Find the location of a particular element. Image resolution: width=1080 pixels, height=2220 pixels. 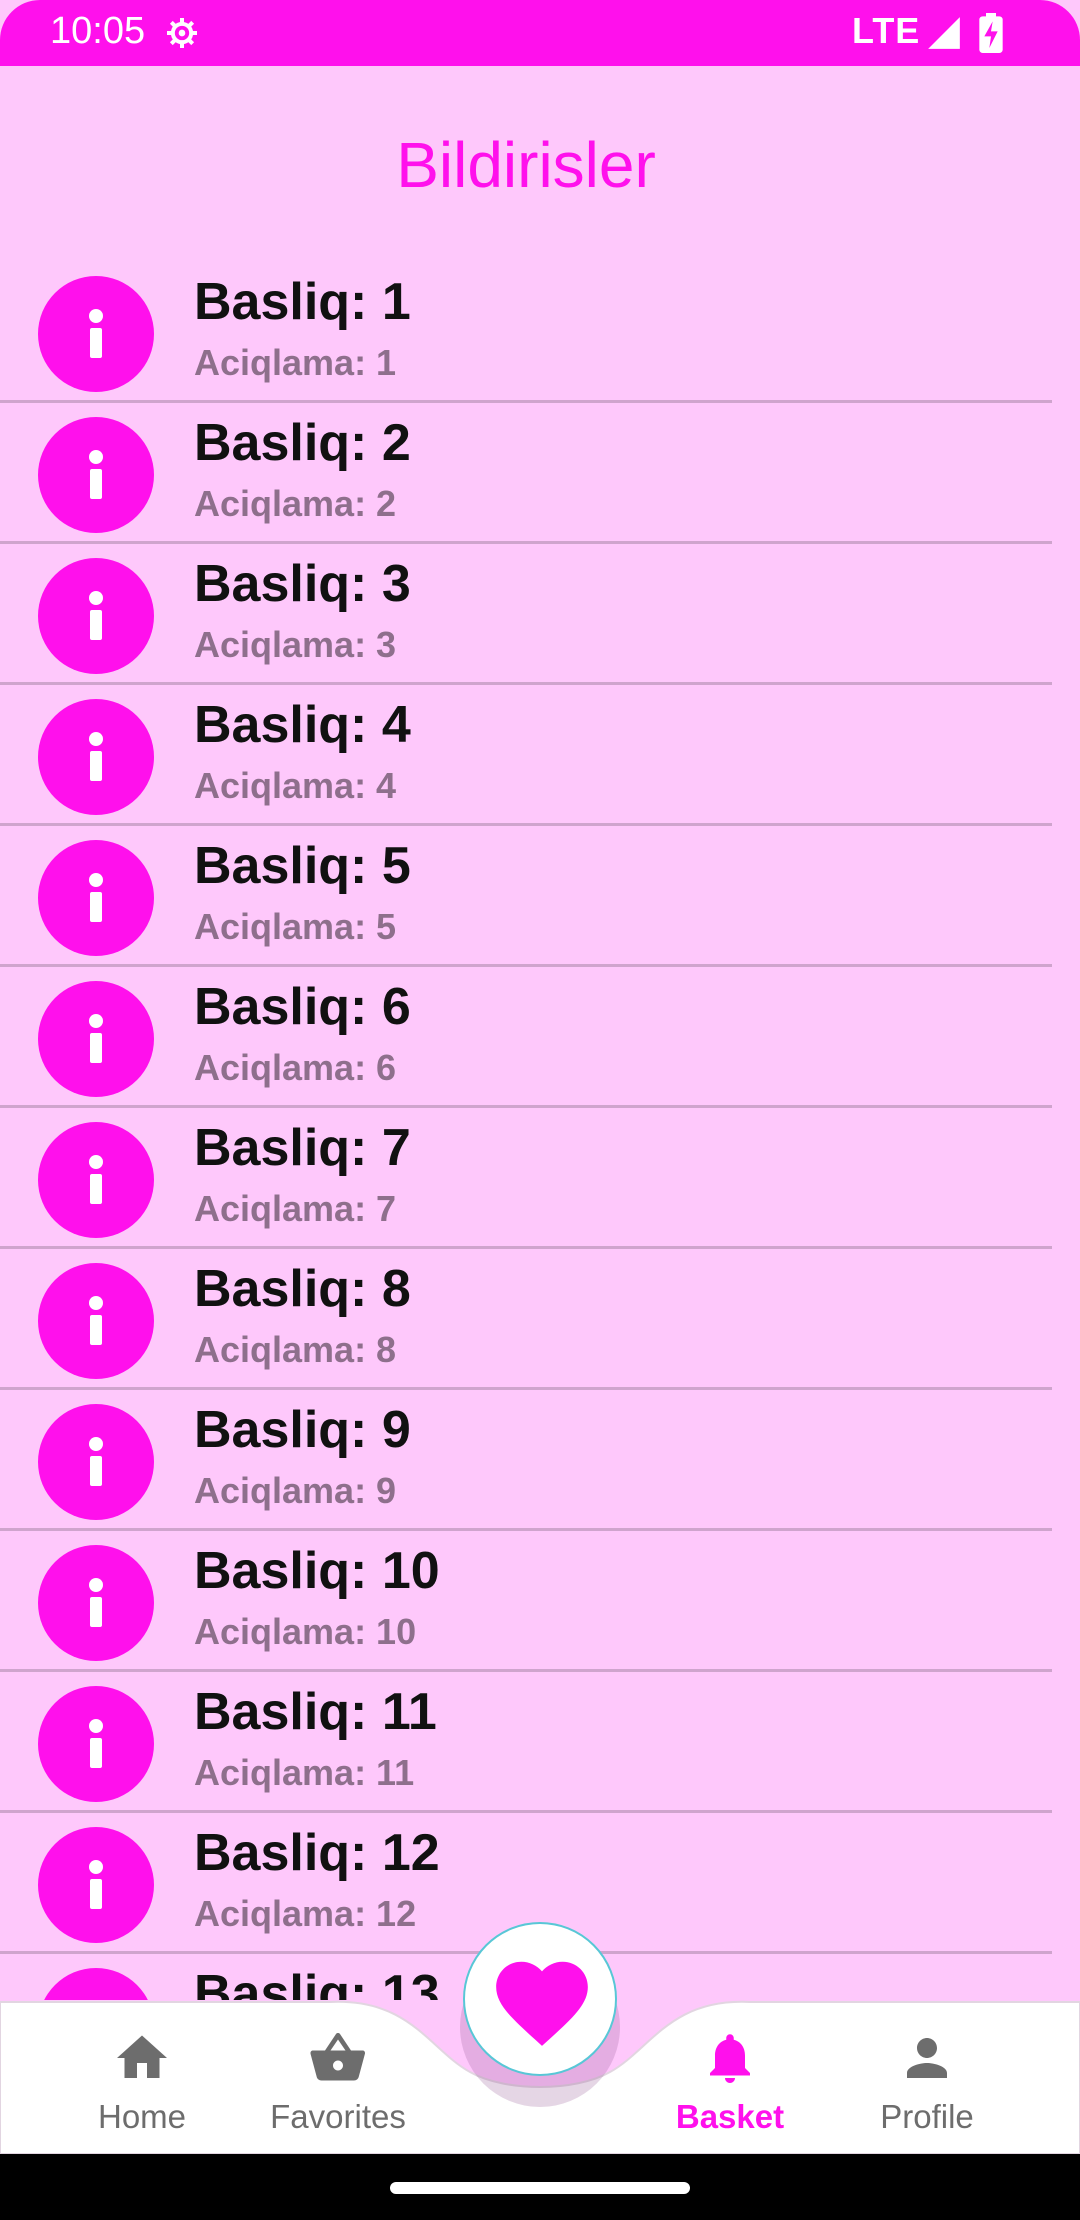

list-item: Basliq: 10 Aciqlama: 10 is located at coordinates (526, 1601).